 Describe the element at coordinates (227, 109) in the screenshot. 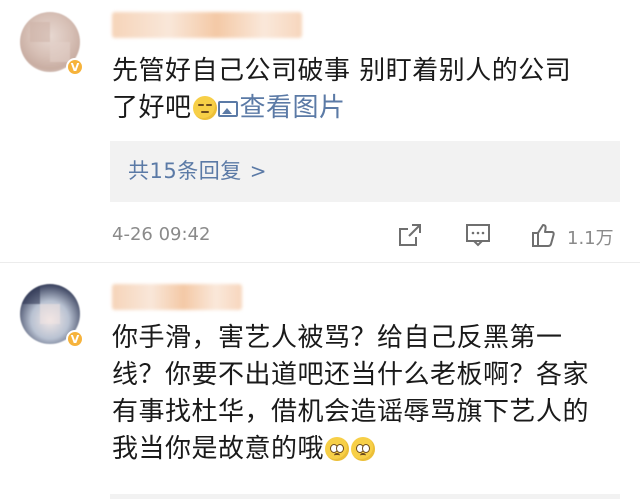

I see `picture-icon` at that location.